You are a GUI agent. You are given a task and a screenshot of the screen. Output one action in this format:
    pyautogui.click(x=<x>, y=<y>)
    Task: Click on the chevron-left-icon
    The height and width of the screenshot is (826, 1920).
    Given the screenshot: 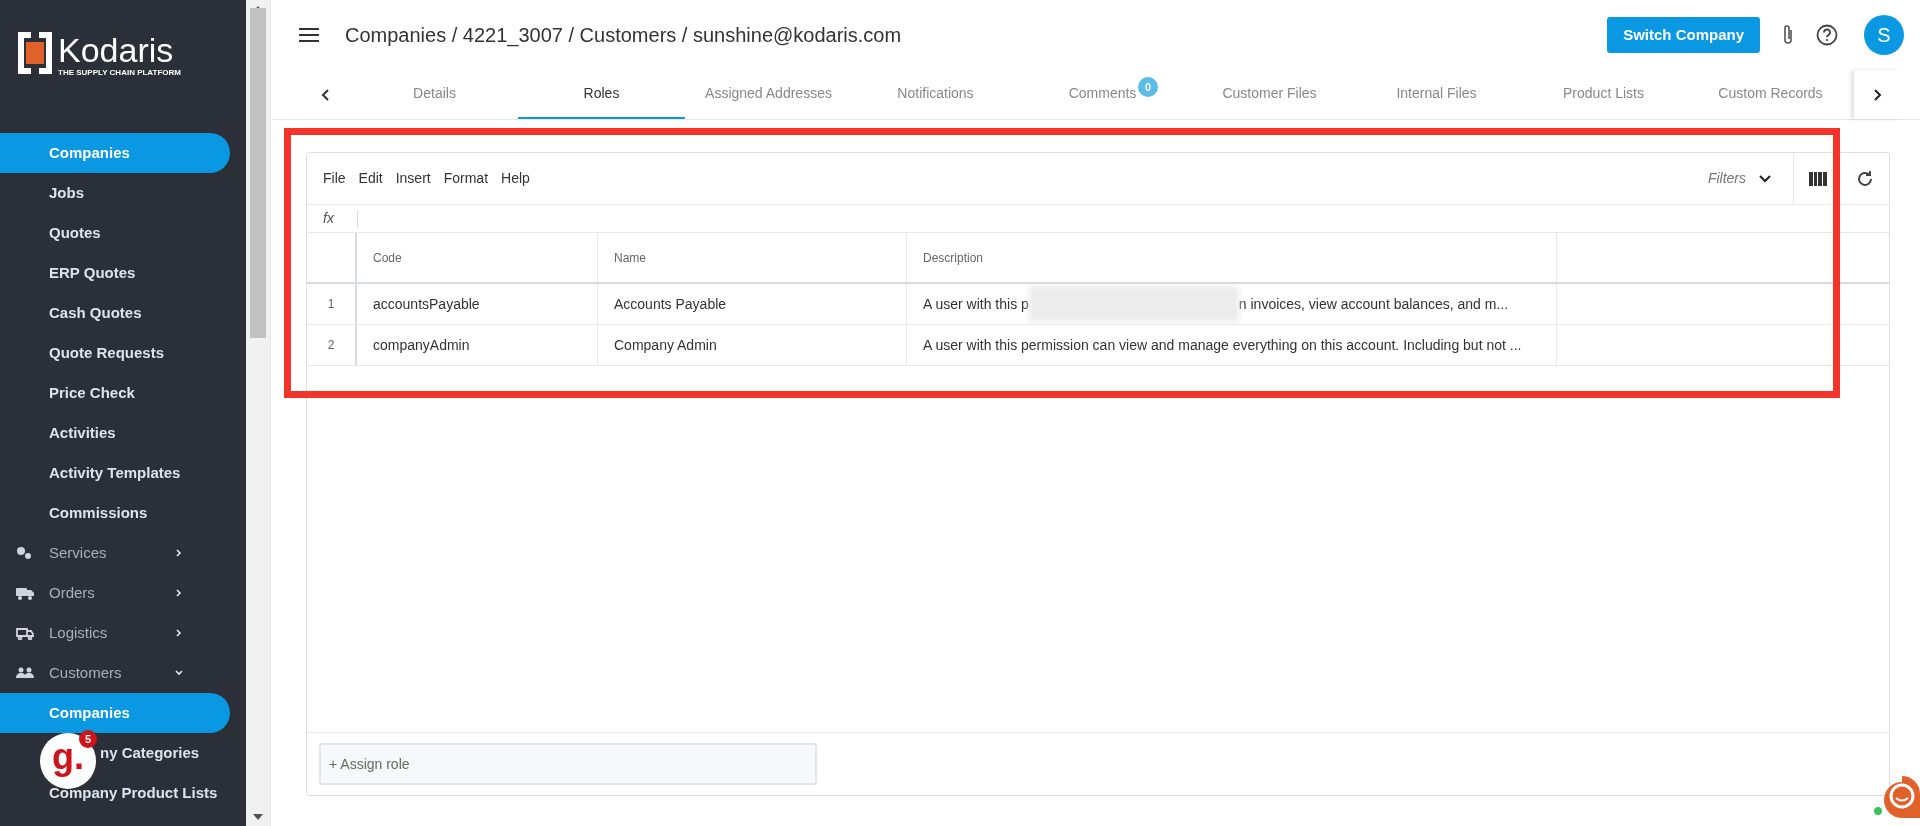 What is the action you would take?
    pyautogui.click(x=326, y=94)
    